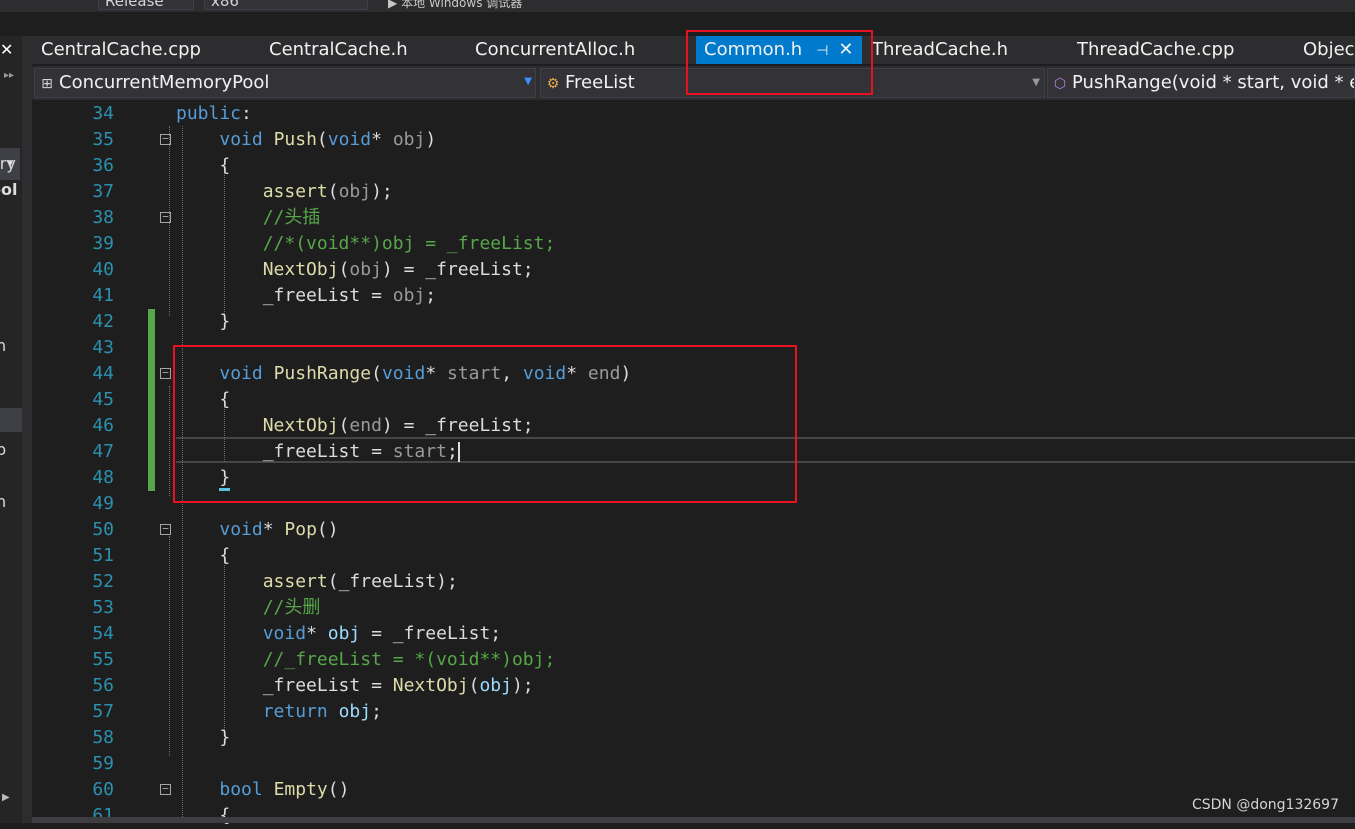 The height and width of the screenshot is (829, 1355). Describe the element at coordinates (1265, 805) in the screenshot. I see `watermark: CSDN @dong132697` at that location.